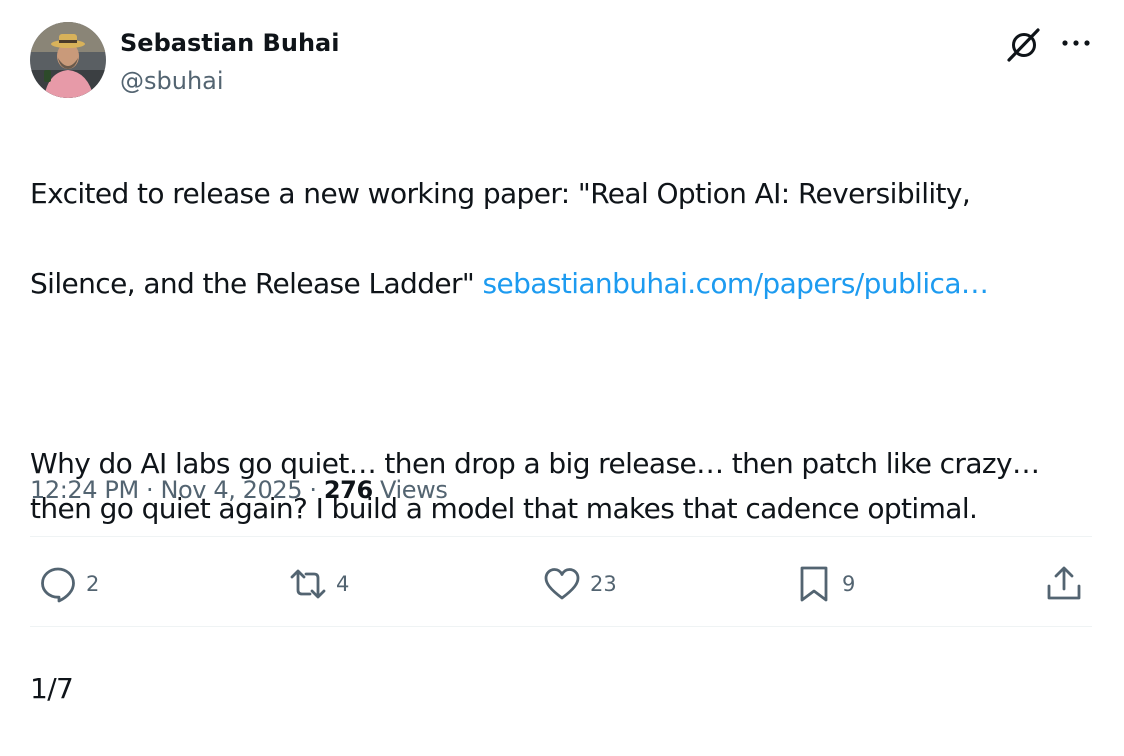 The height and width of the screenshot is (756, 1124). I want to click on share-icon, so click(1064, 583).